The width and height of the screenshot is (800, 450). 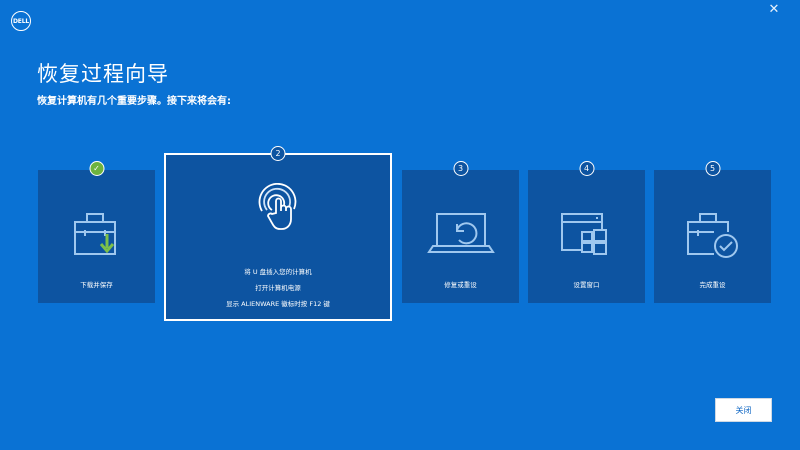 I want to click on step-card-download: ✓ 下载并保存, so click(x=96, y=232).